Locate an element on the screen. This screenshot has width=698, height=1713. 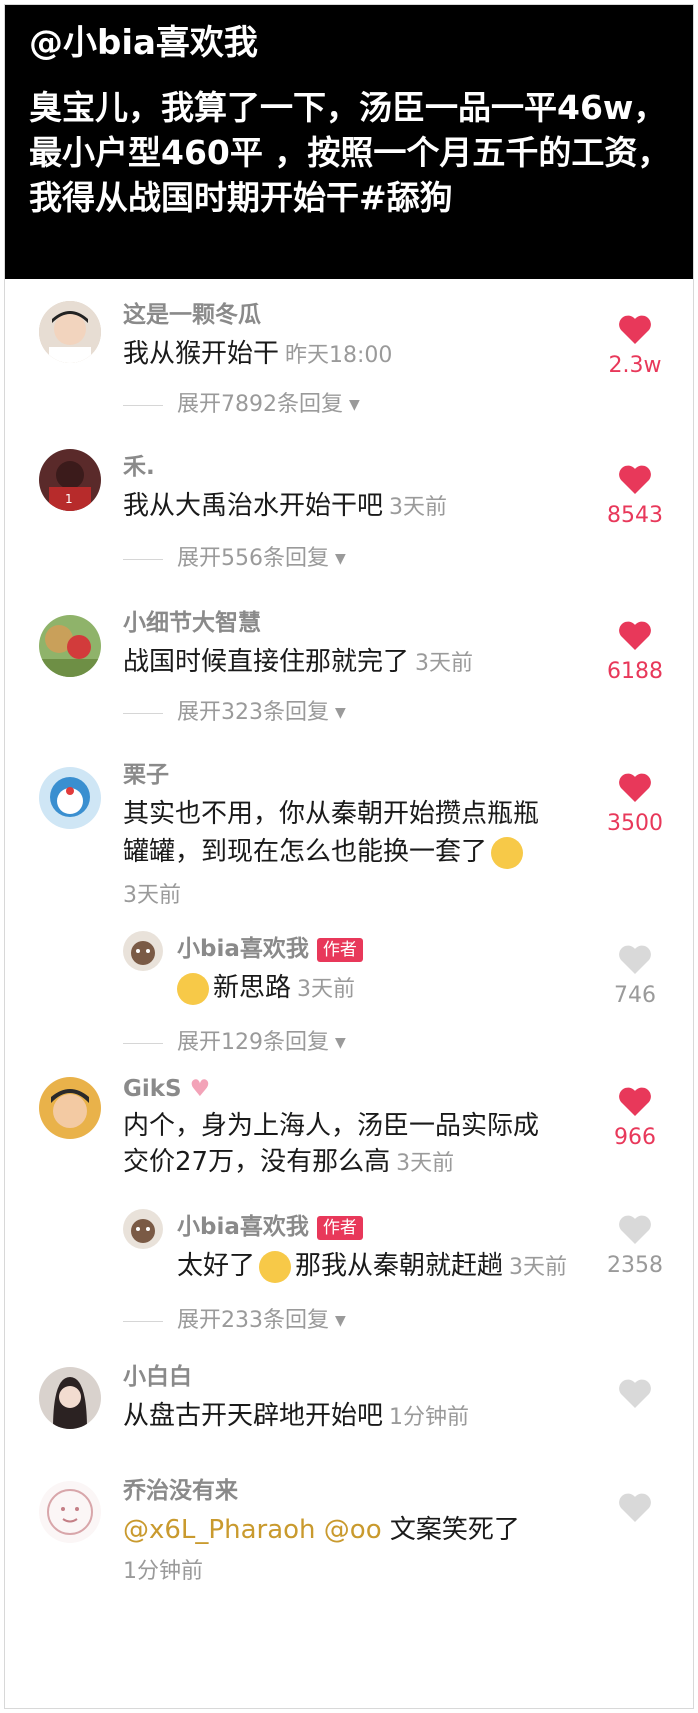
like-count: 2.3w is located at coordinates (635, 365).